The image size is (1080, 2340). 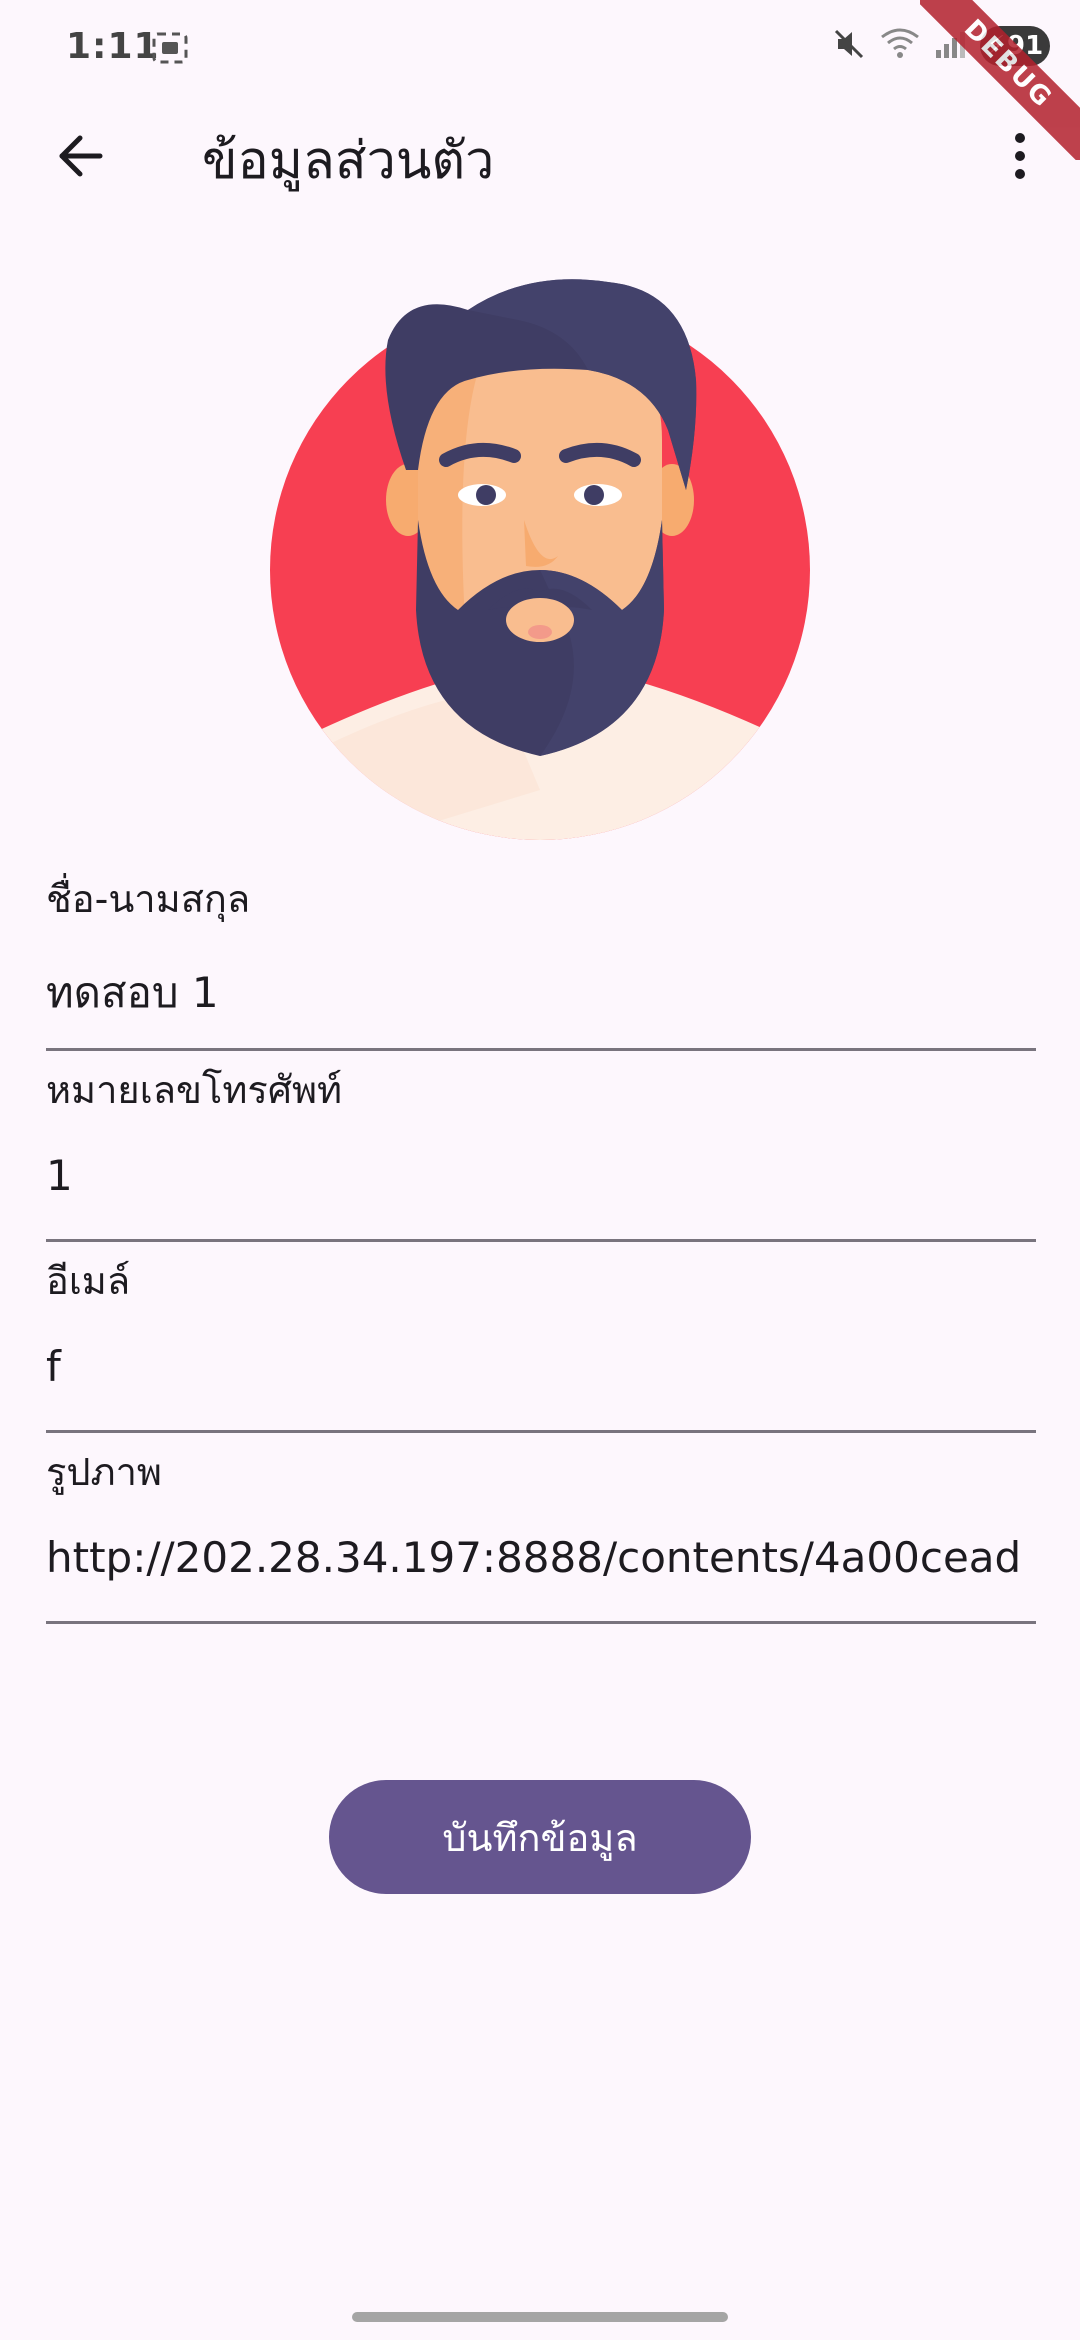 I want to click on save-button: บันทึกข้อมูล, so click(x=540, y=1837).